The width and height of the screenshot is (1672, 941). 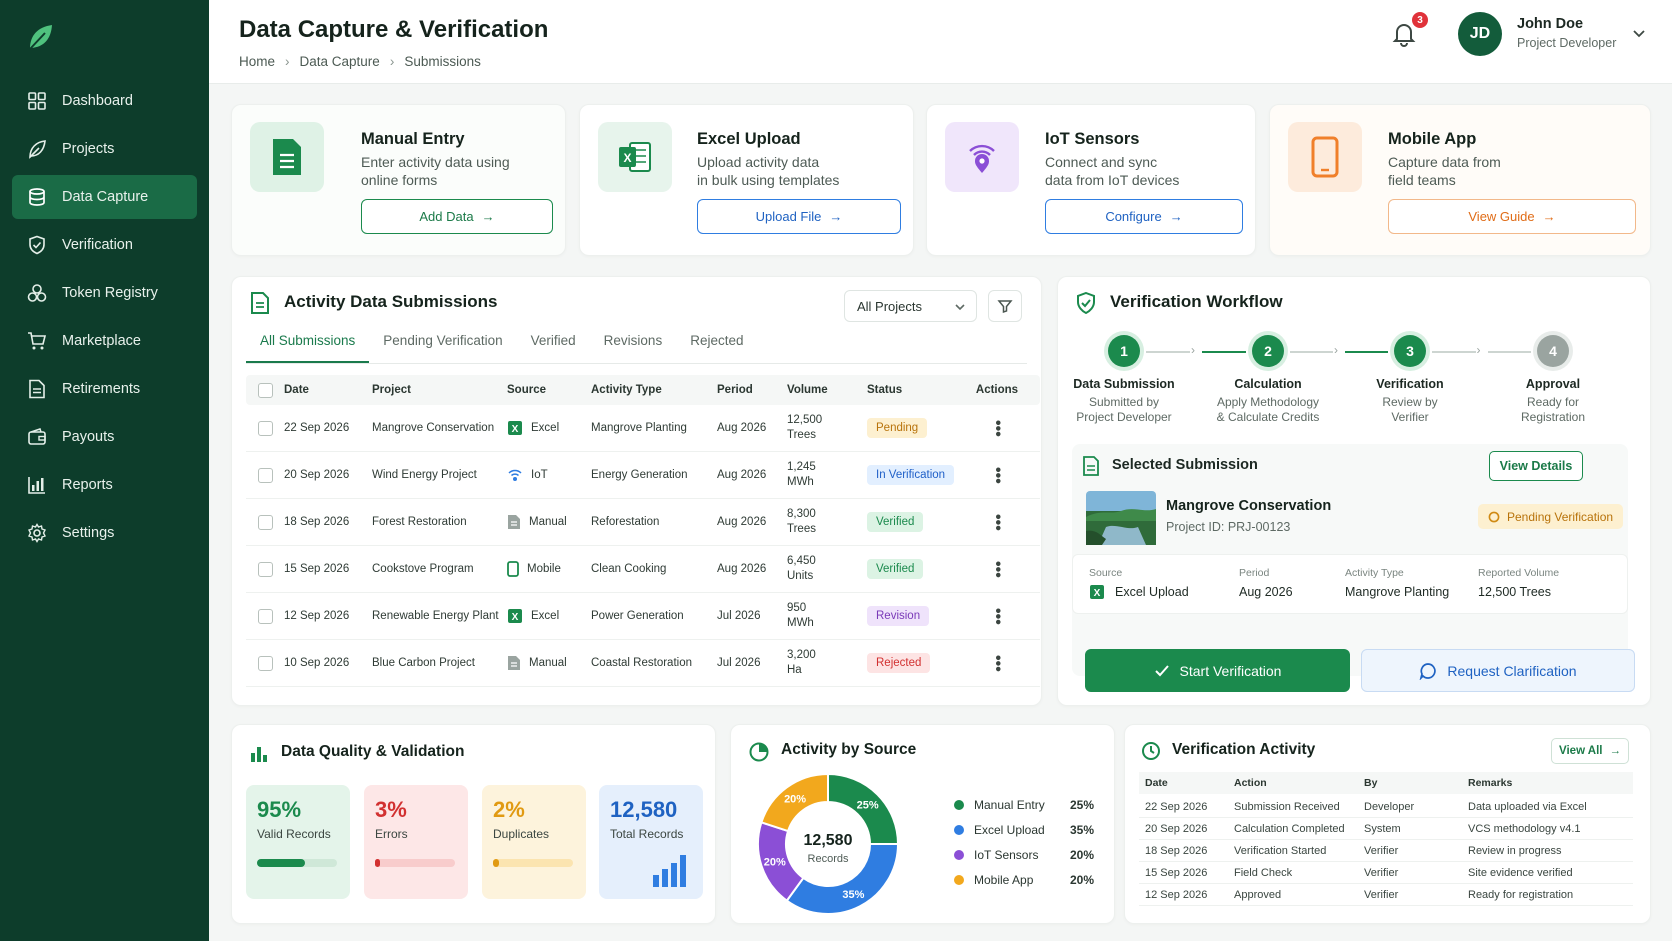 What do you see at coordinates (1521, 894) in the screenshot?
I see `activity-cell: Ready for registration` at bounding box center [1521, 894].